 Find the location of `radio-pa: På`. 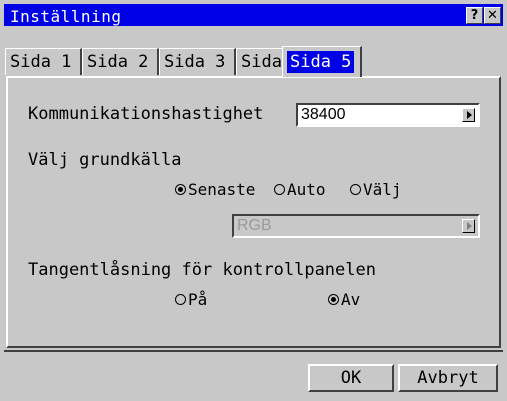

radio-pa: På is located at coordinates (191, 299).